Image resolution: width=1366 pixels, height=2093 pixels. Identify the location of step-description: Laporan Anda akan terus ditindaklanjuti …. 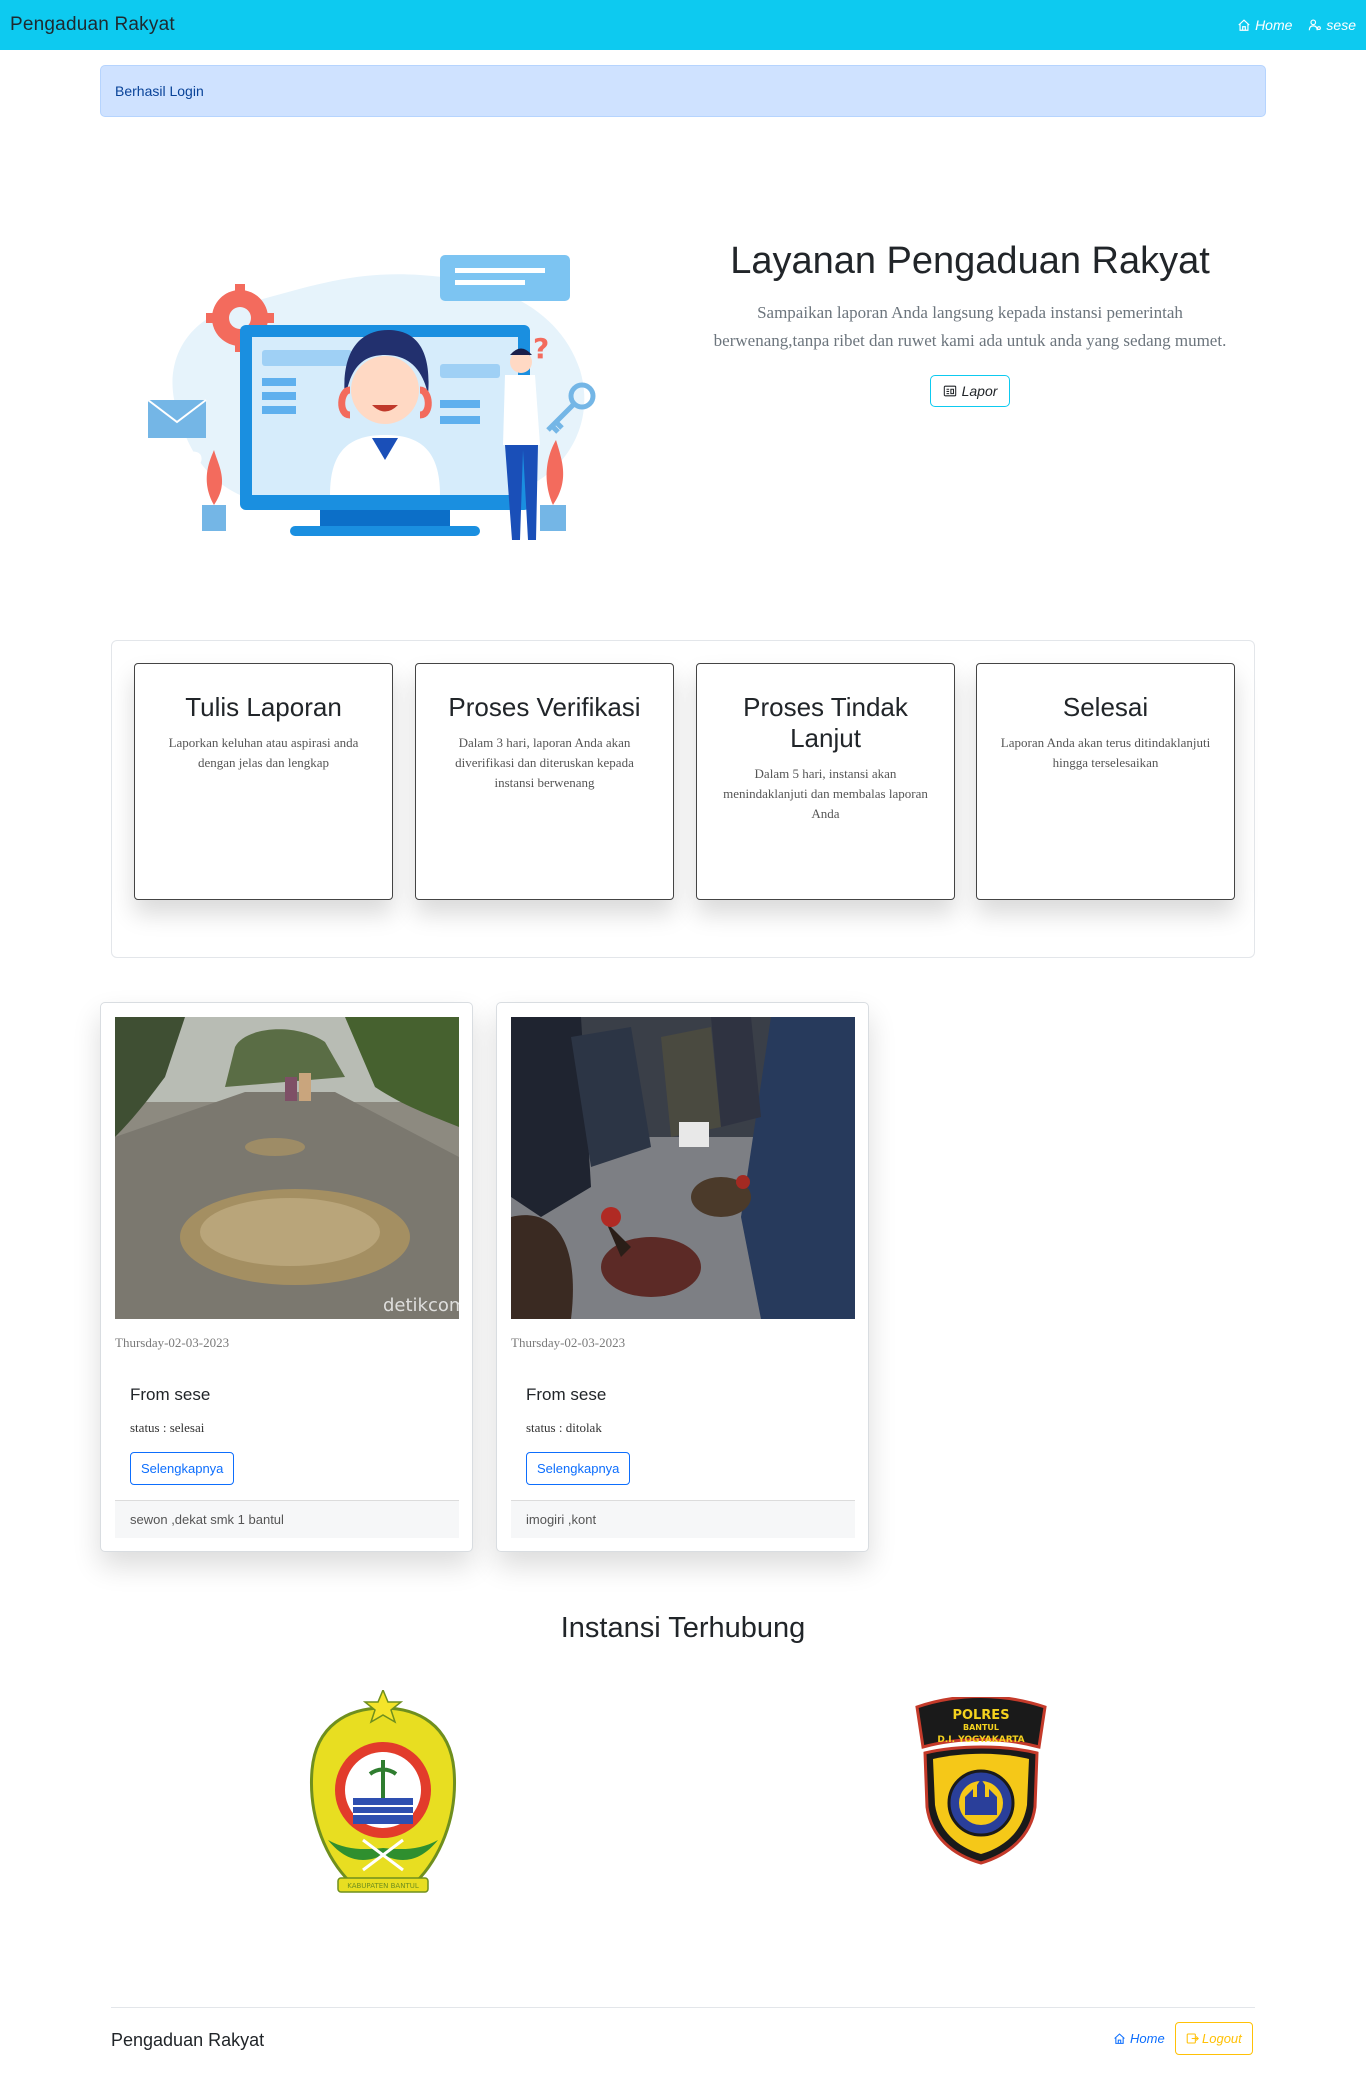
(1105, 752).